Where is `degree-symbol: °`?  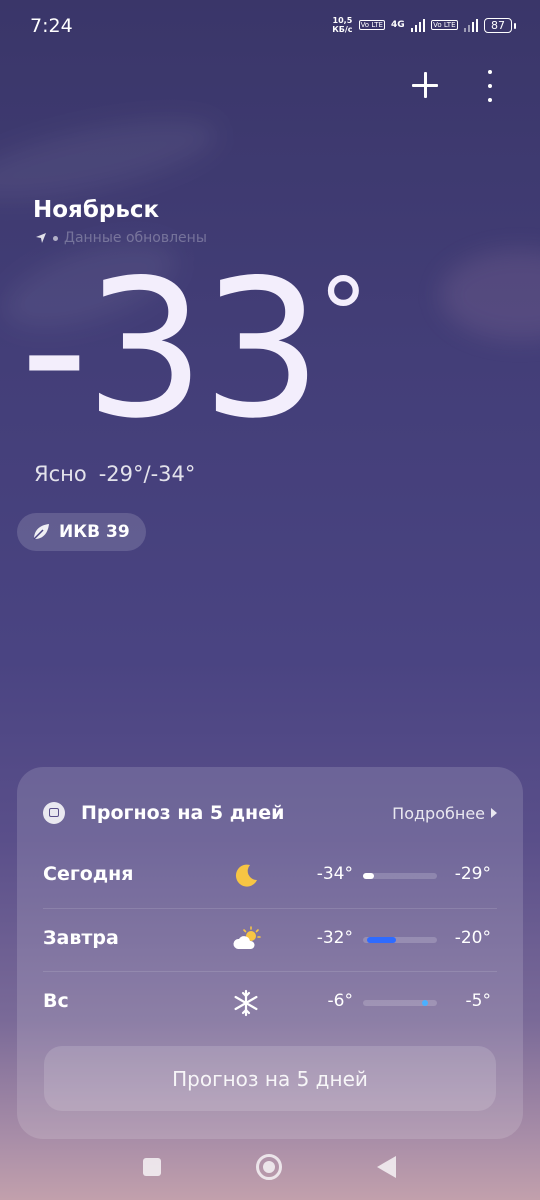 degree-symbol: ° is located at coordinates (343, 314).